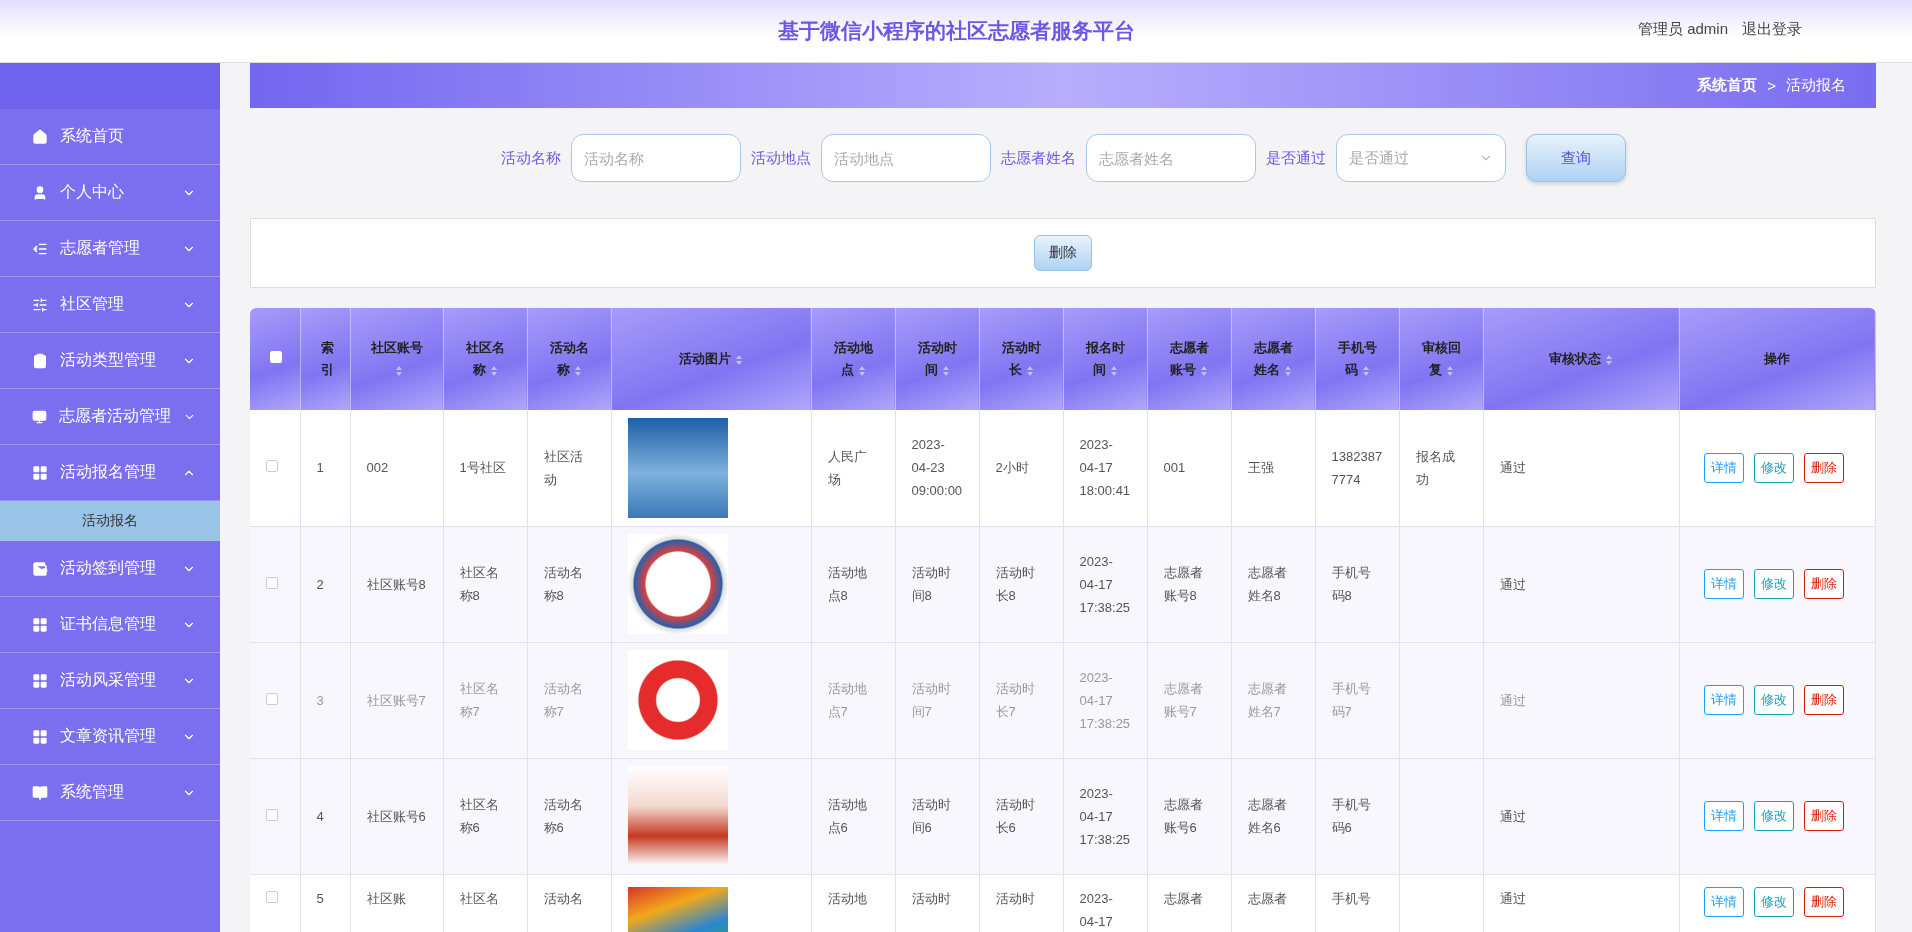  What do you see at coordinates (1357, 359) in the screenshot?
I see `column-header: 手机号码` at bounding box center [1357, 359].